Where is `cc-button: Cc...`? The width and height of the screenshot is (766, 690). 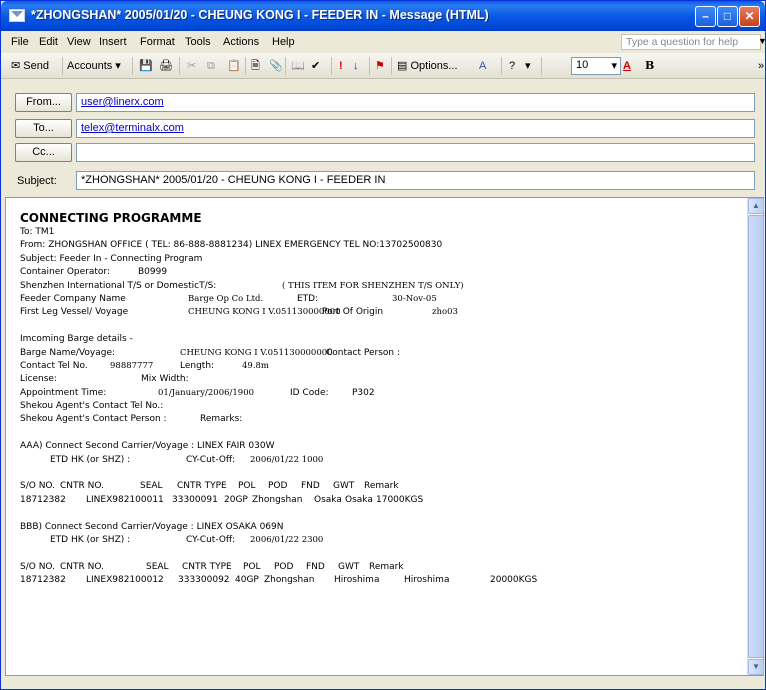
cc-button: Cc... is located at coordinates (43, 152).